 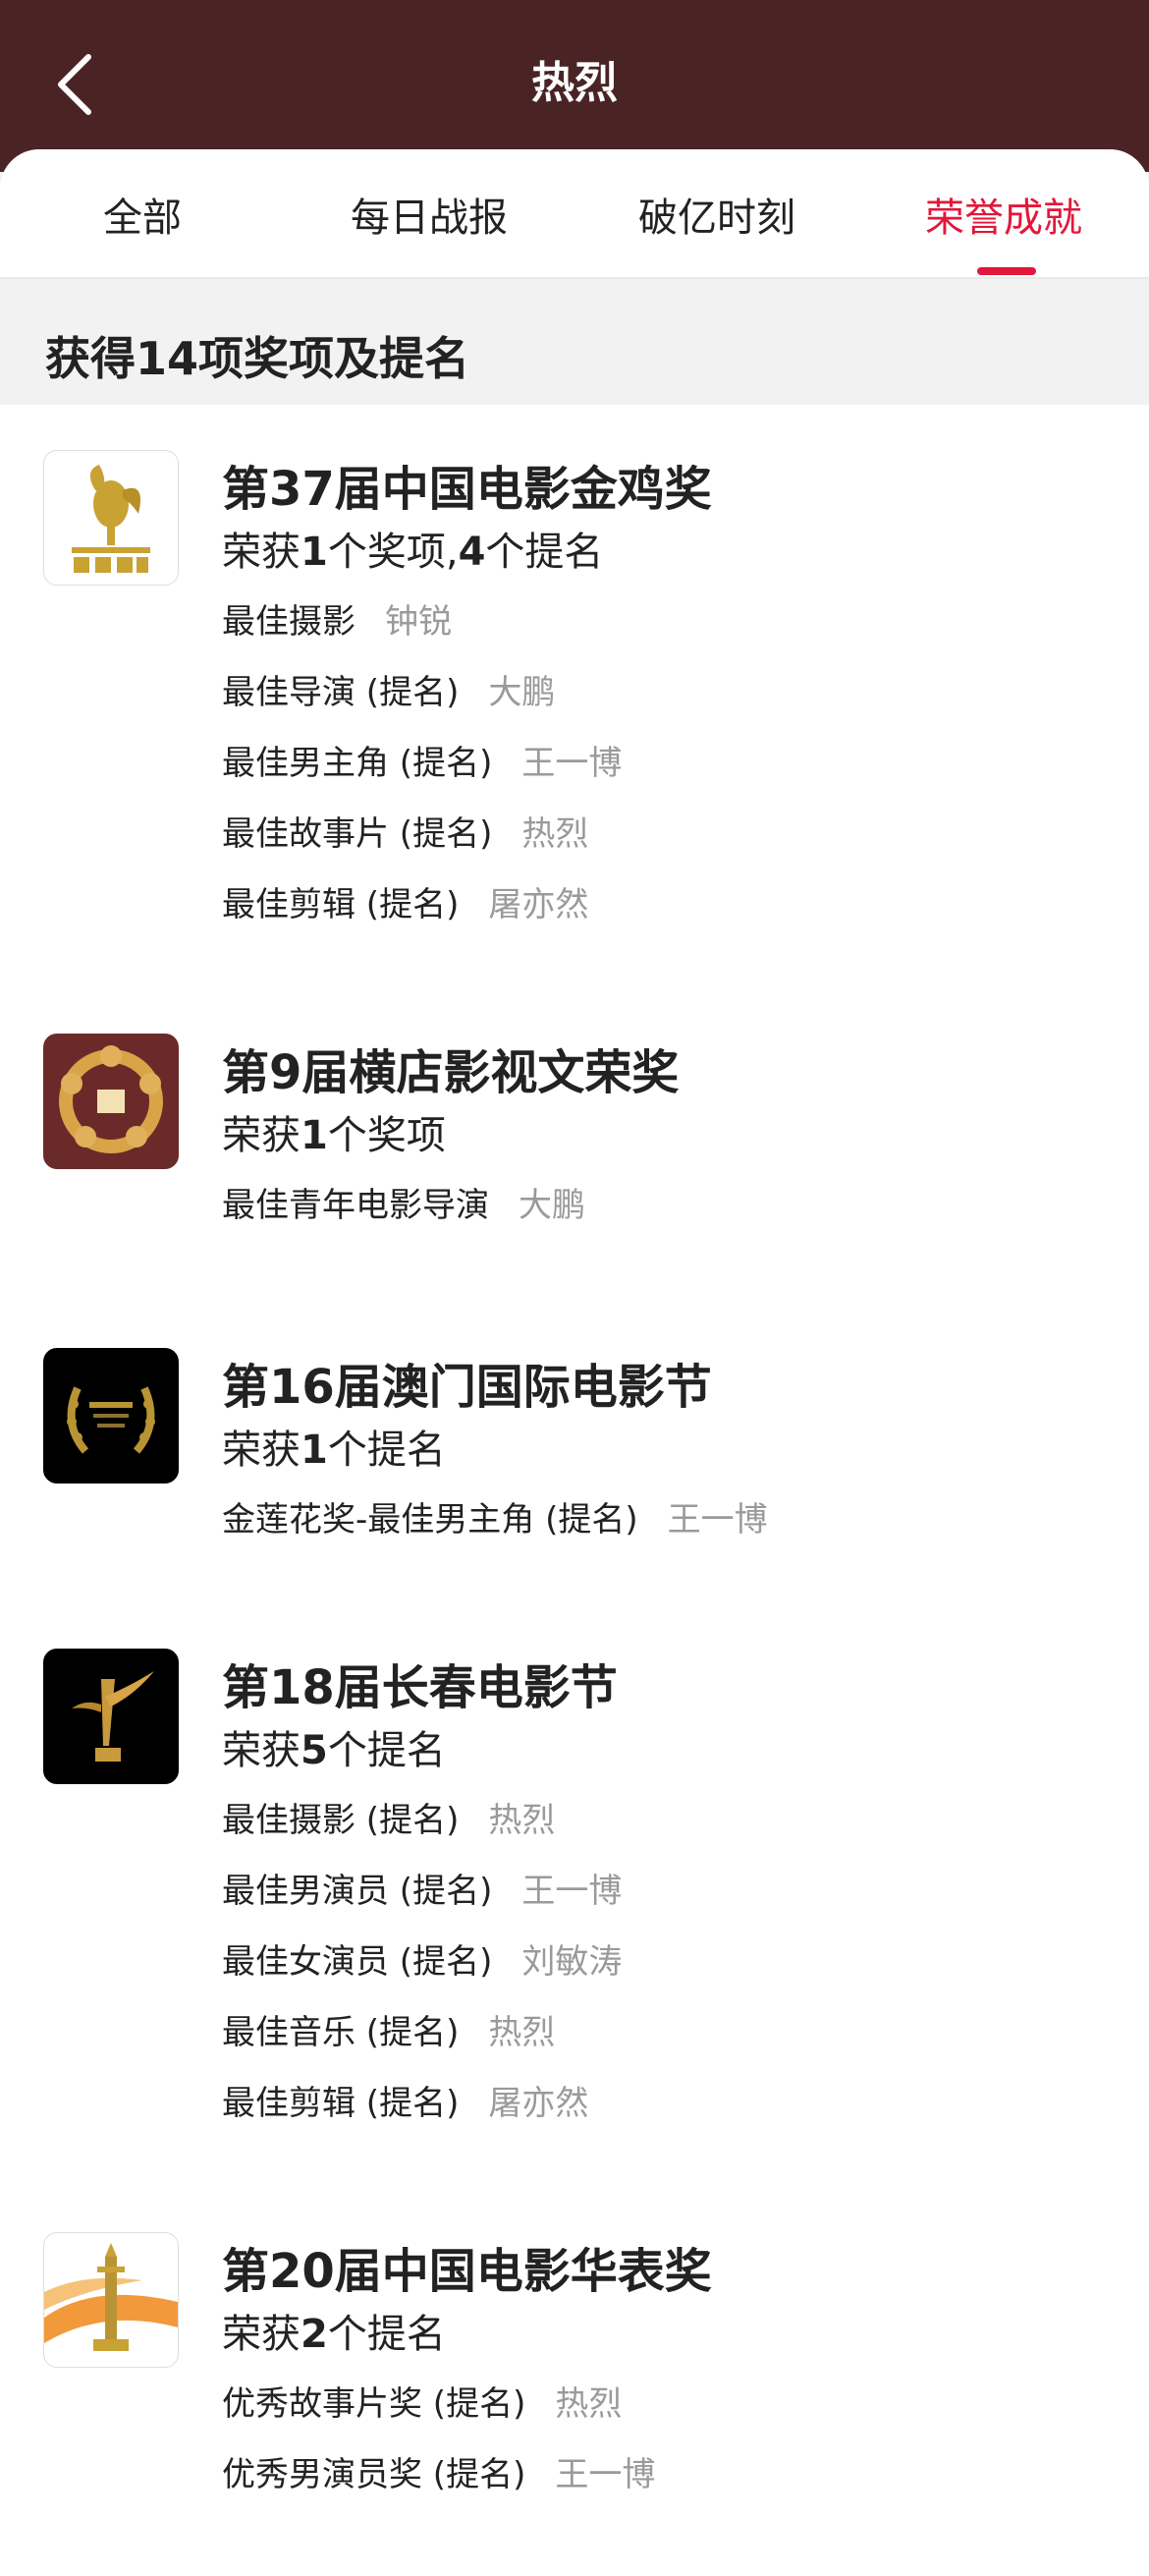 I want to click on tab-honors: 荣誉成就, so click(x=1003, y=218).